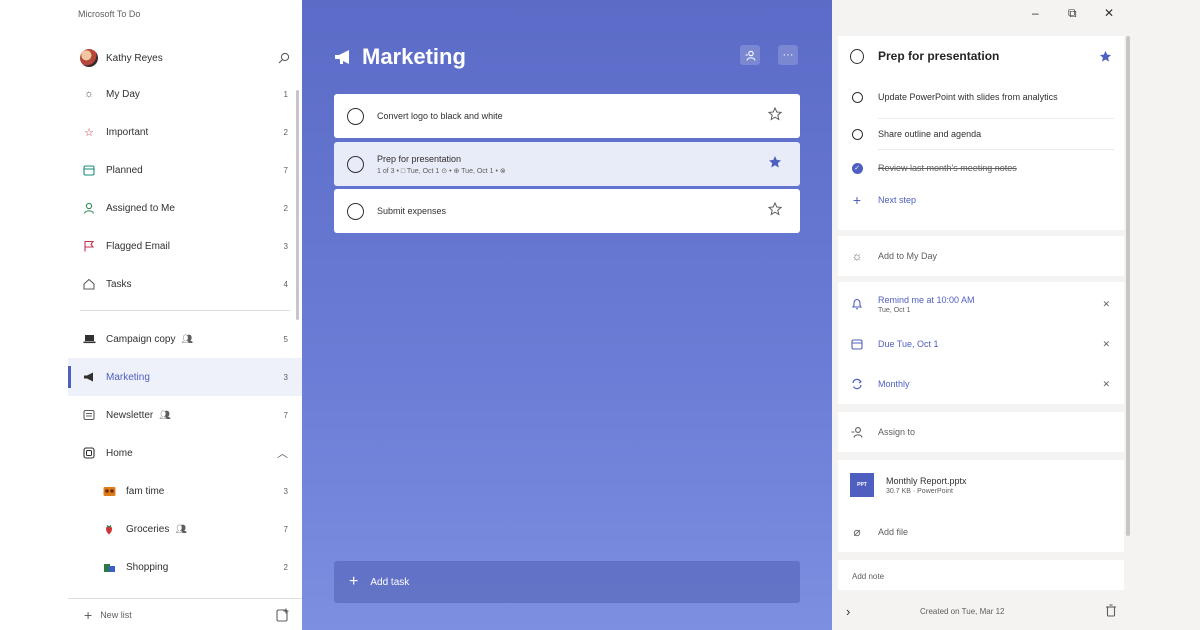  I want to click on sidebar-item-label: Important, so click(127, 132).